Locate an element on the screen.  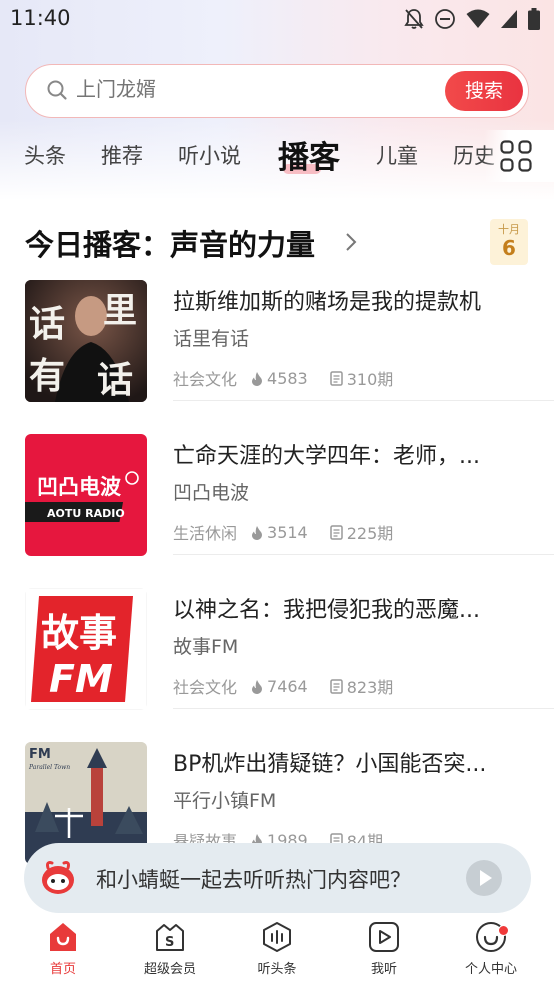
nav-item-my-listen: 我听 is located at coordinates (384, 949).